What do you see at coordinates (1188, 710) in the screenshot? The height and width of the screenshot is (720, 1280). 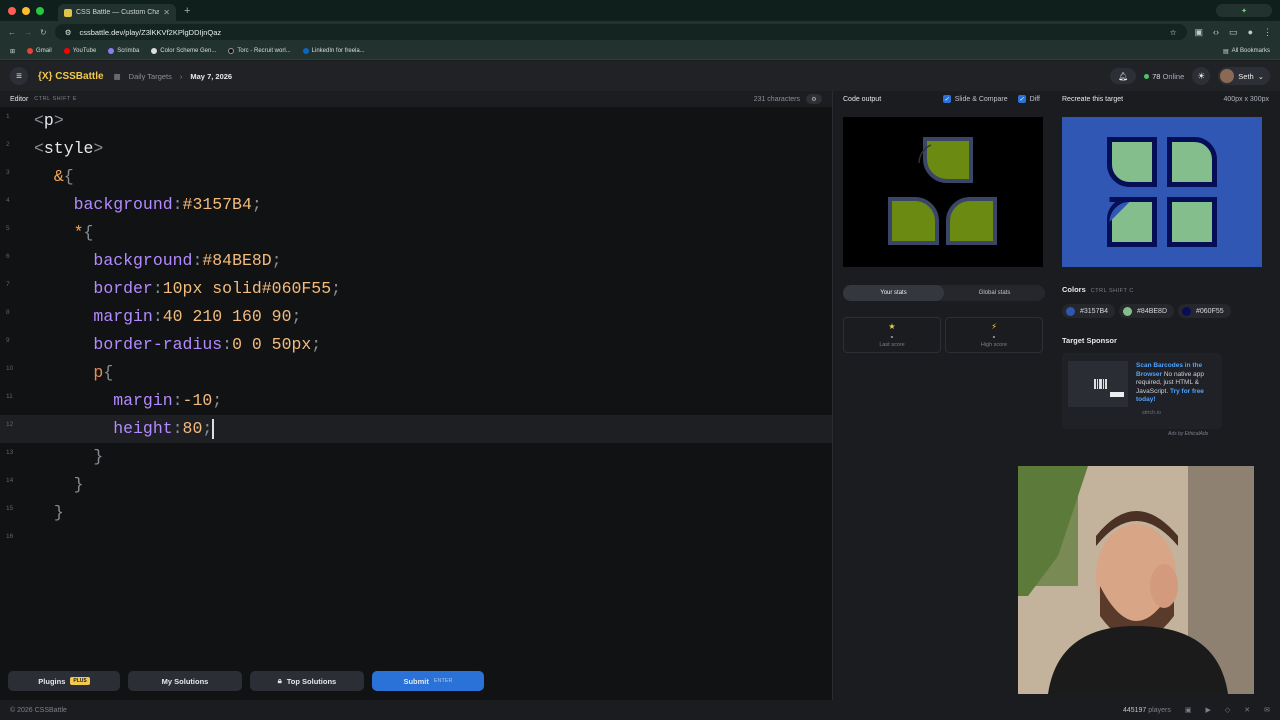 I see `discord-icon: ▣` at bounding box center [1188, 710].